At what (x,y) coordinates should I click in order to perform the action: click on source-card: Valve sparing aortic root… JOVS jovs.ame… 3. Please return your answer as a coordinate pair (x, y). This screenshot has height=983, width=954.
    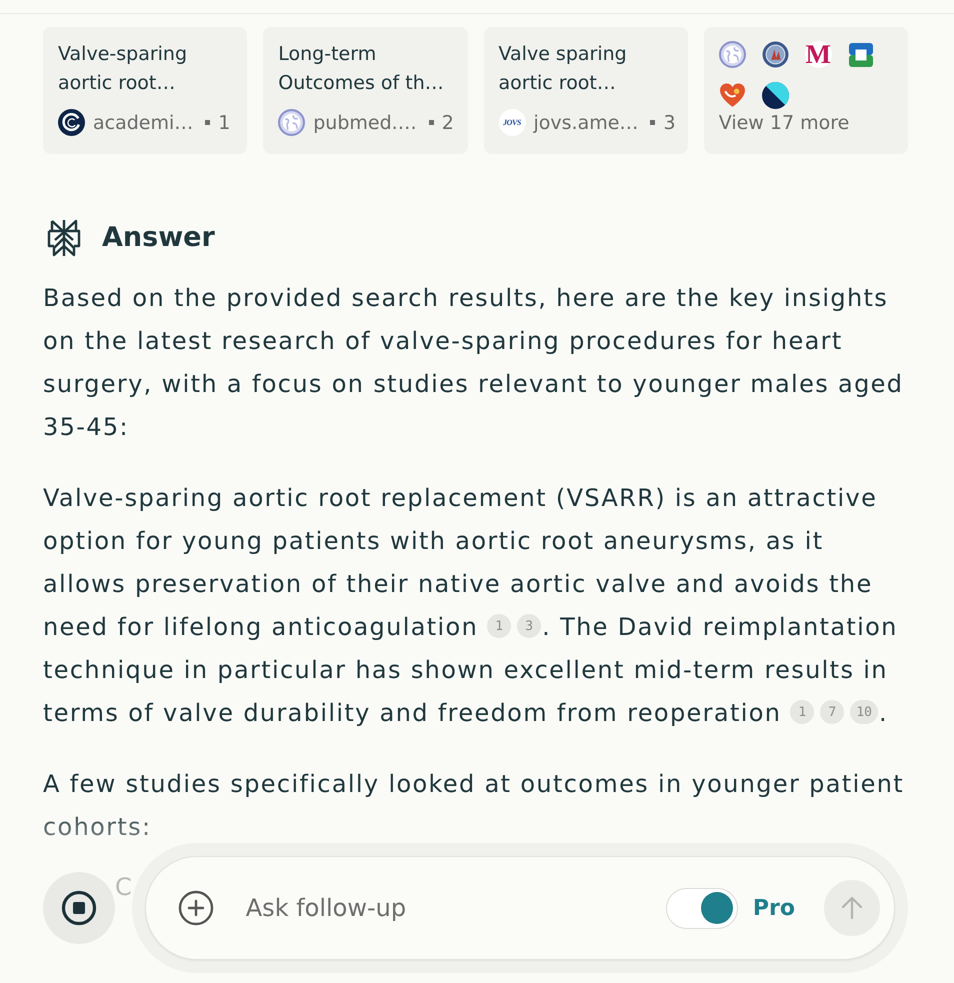
    Looking at the image, I should click on (586, 90).